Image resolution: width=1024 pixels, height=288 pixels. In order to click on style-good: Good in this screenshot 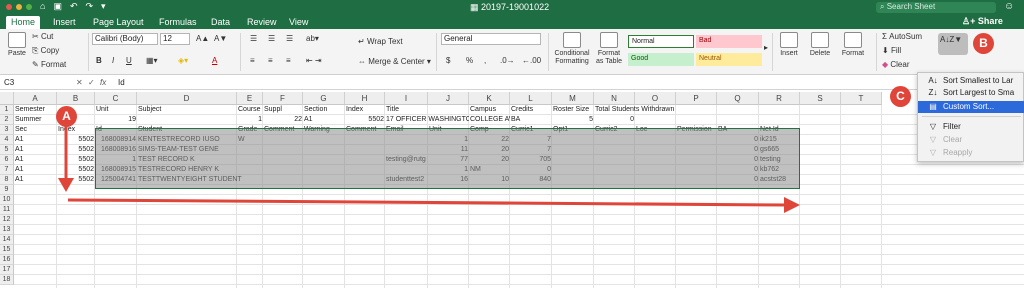, I will do `click(661, 59)`.